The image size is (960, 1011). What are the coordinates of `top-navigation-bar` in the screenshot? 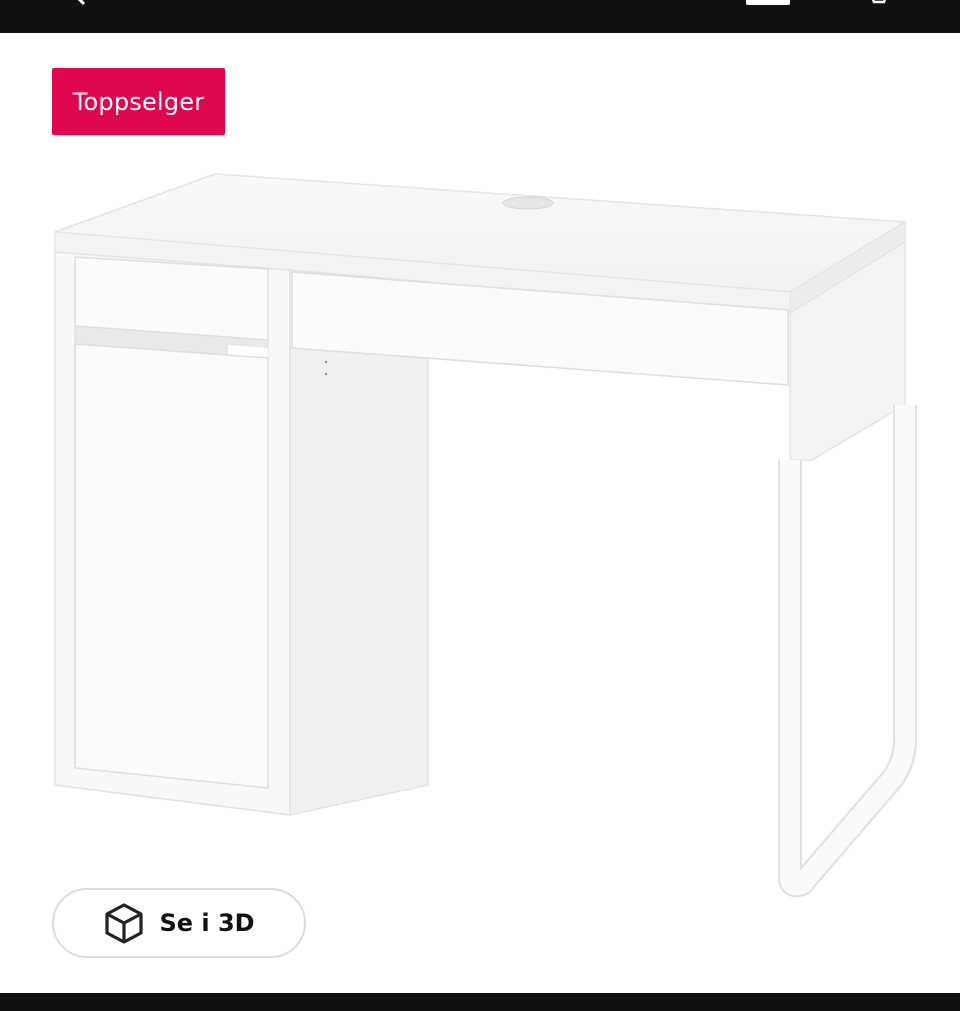 It's located at (480, 16).